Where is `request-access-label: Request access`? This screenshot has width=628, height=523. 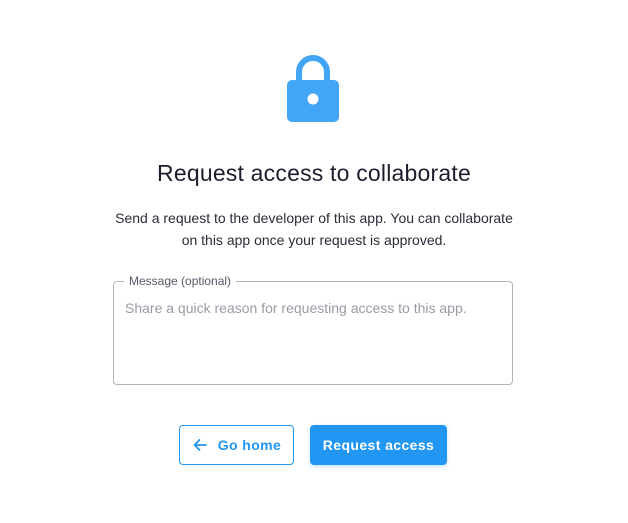
request-access-label: Request access is located at coordinates (378, 445).